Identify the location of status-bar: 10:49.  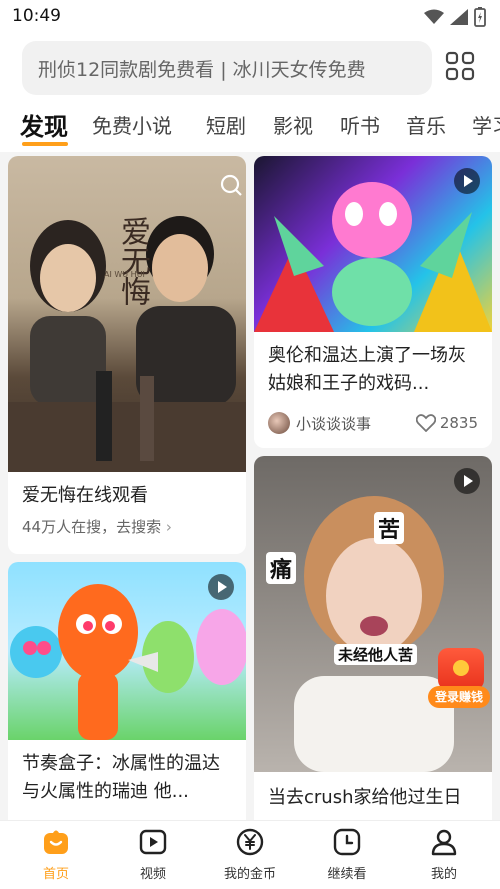
(250, 18).